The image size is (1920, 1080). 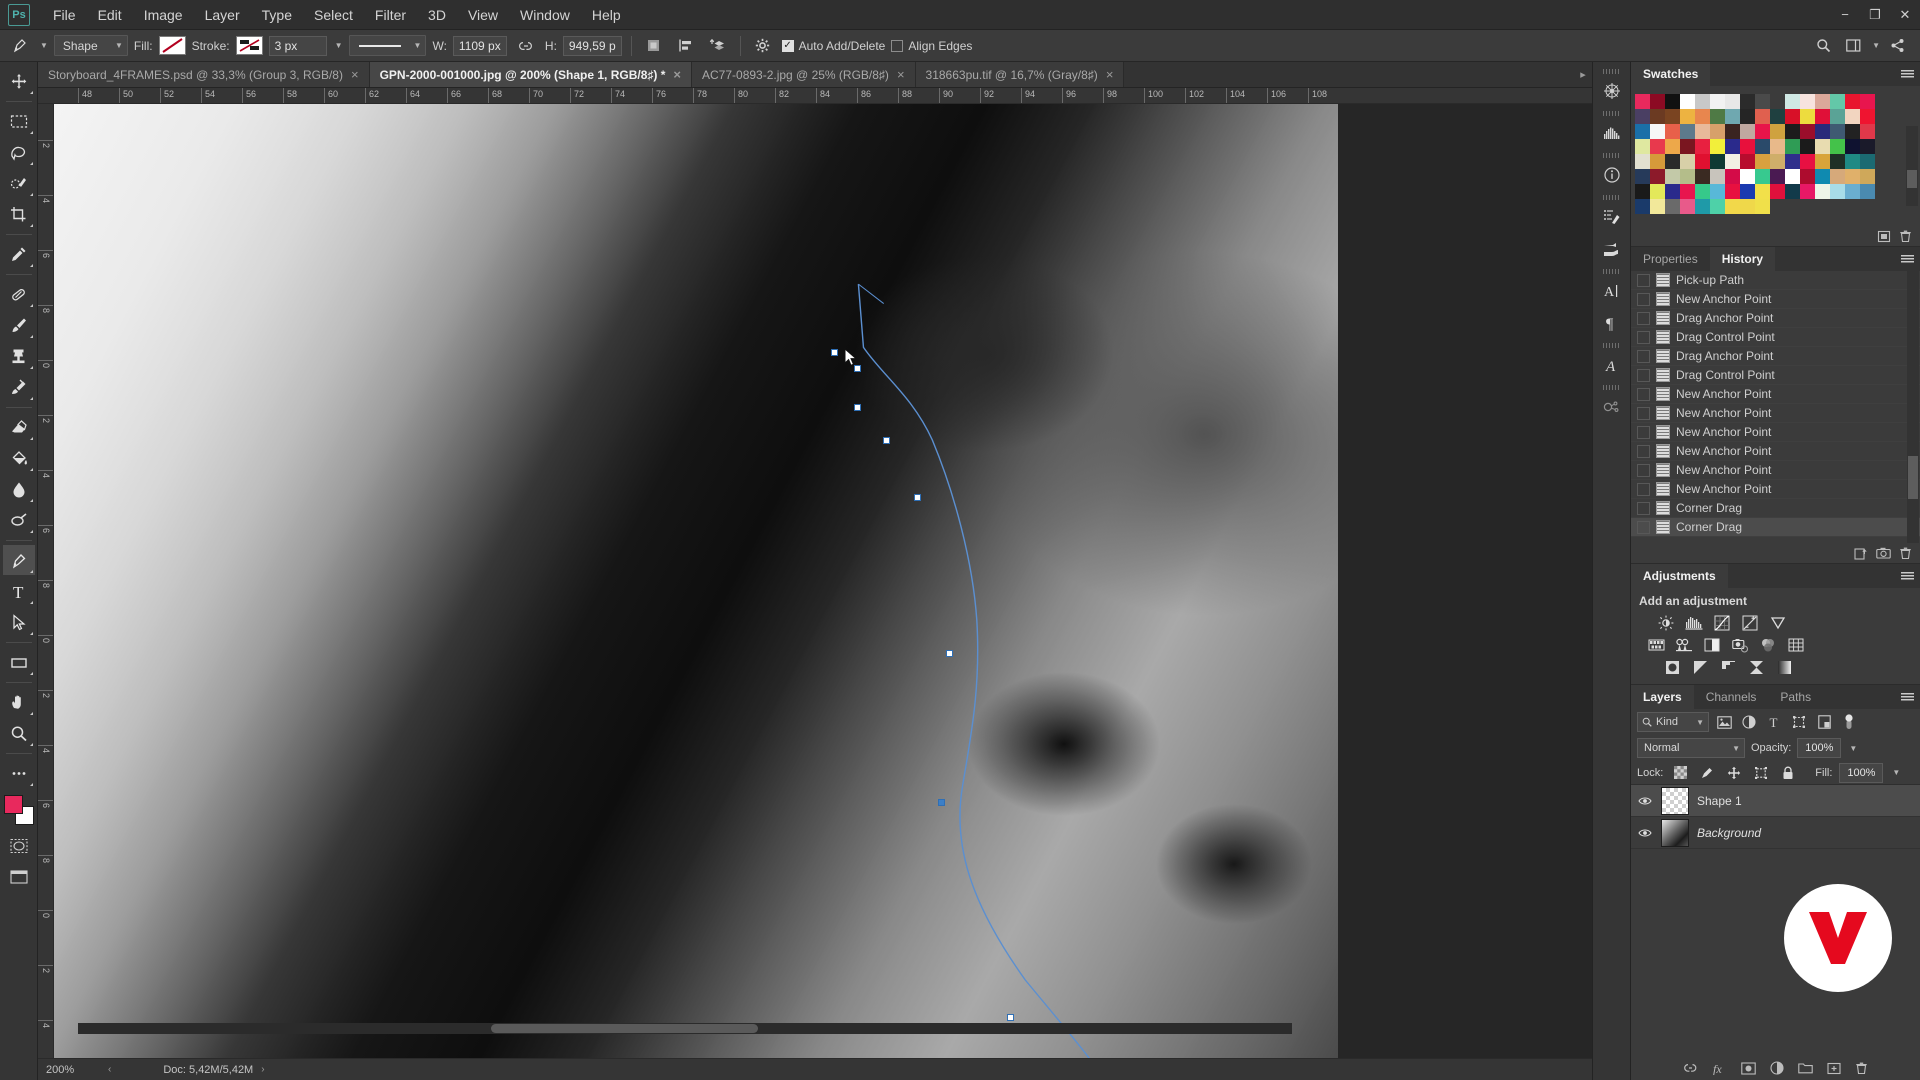 What do you see at coordinates (1612, 249) in the screenshot?
I see `brush-presets-panel-icon` at bounding box center [1612, 249].